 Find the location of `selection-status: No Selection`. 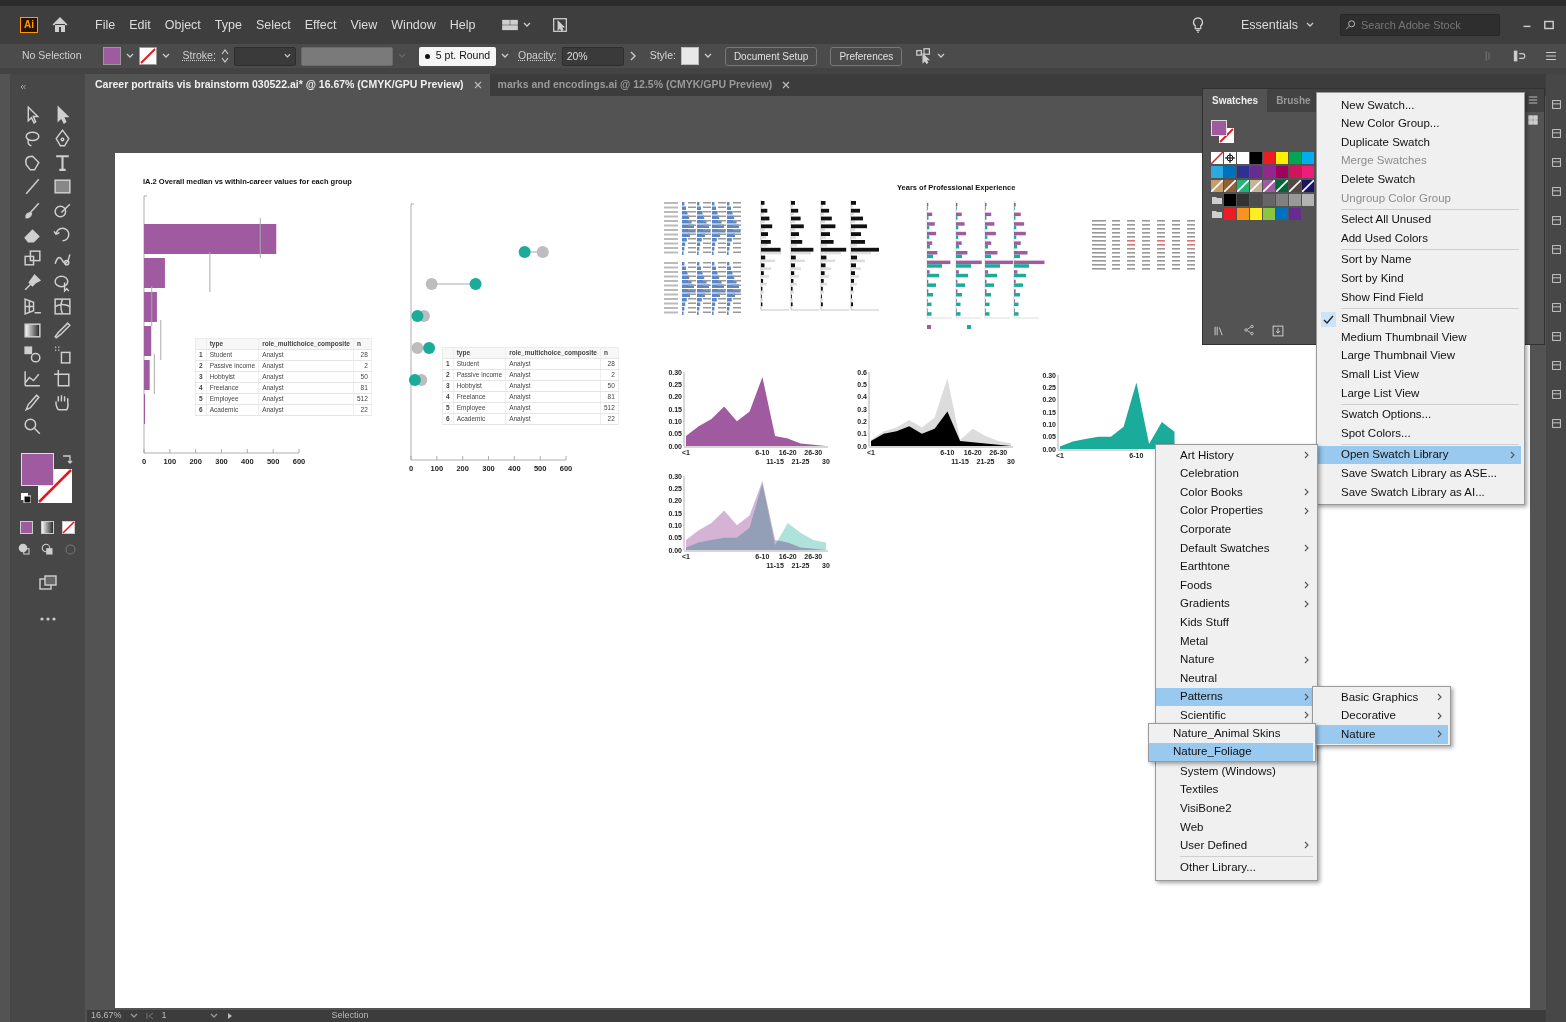

selection-status: No Selection is located at coordinates (52, 56).